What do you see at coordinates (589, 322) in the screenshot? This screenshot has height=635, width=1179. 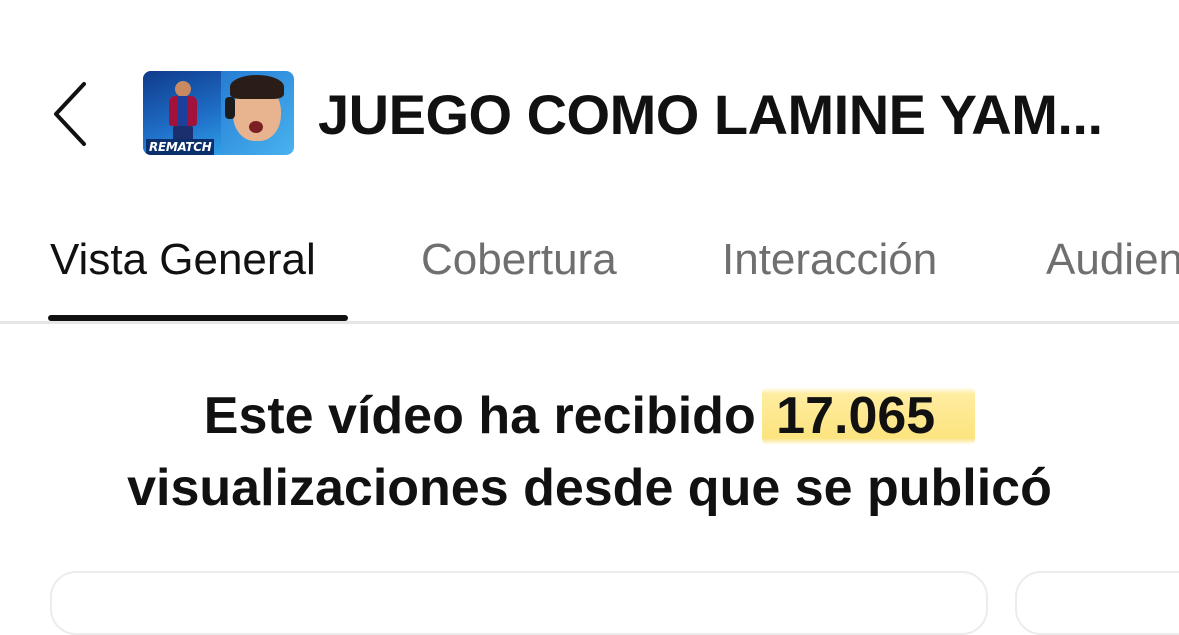 I see `tab-divider` at bounding box center [589, 322].